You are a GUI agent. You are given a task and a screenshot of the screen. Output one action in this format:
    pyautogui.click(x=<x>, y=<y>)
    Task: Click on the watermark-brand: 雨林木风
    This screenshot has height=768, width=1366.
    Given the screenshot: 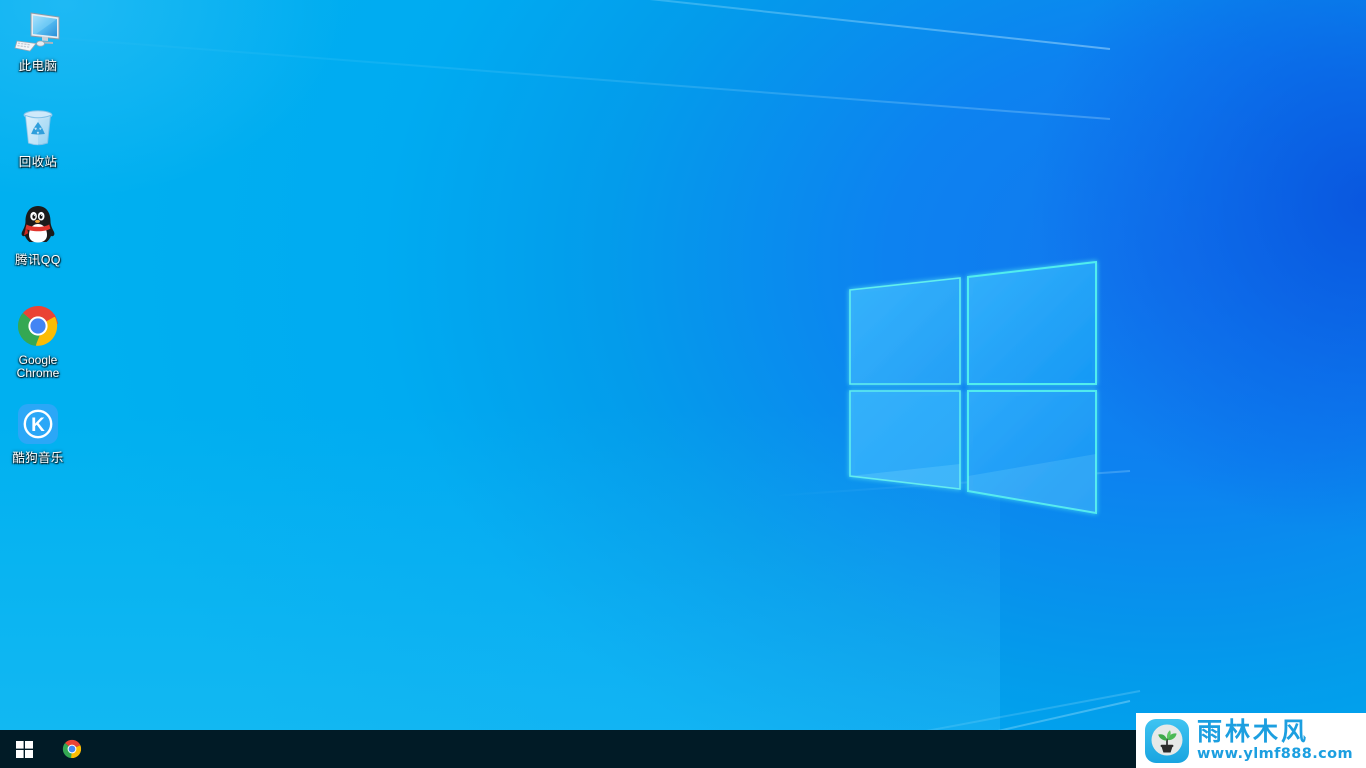 What is the action you would take?
    pyautogui.click(x=1253, y=732)
    